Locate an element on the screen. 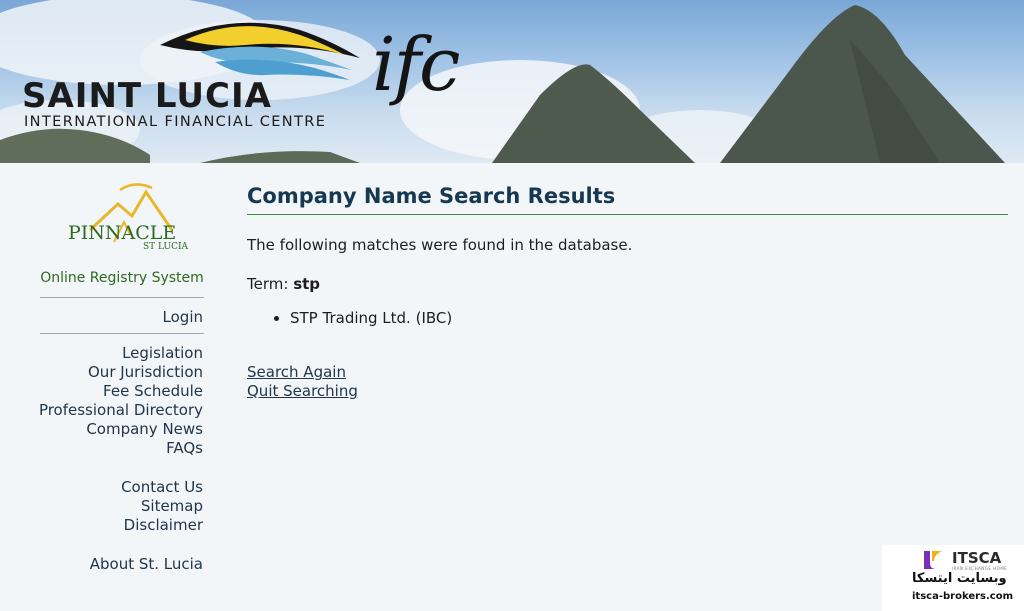  pinnacle-sub: ST LUCIA is located at coordinates (166, 247).